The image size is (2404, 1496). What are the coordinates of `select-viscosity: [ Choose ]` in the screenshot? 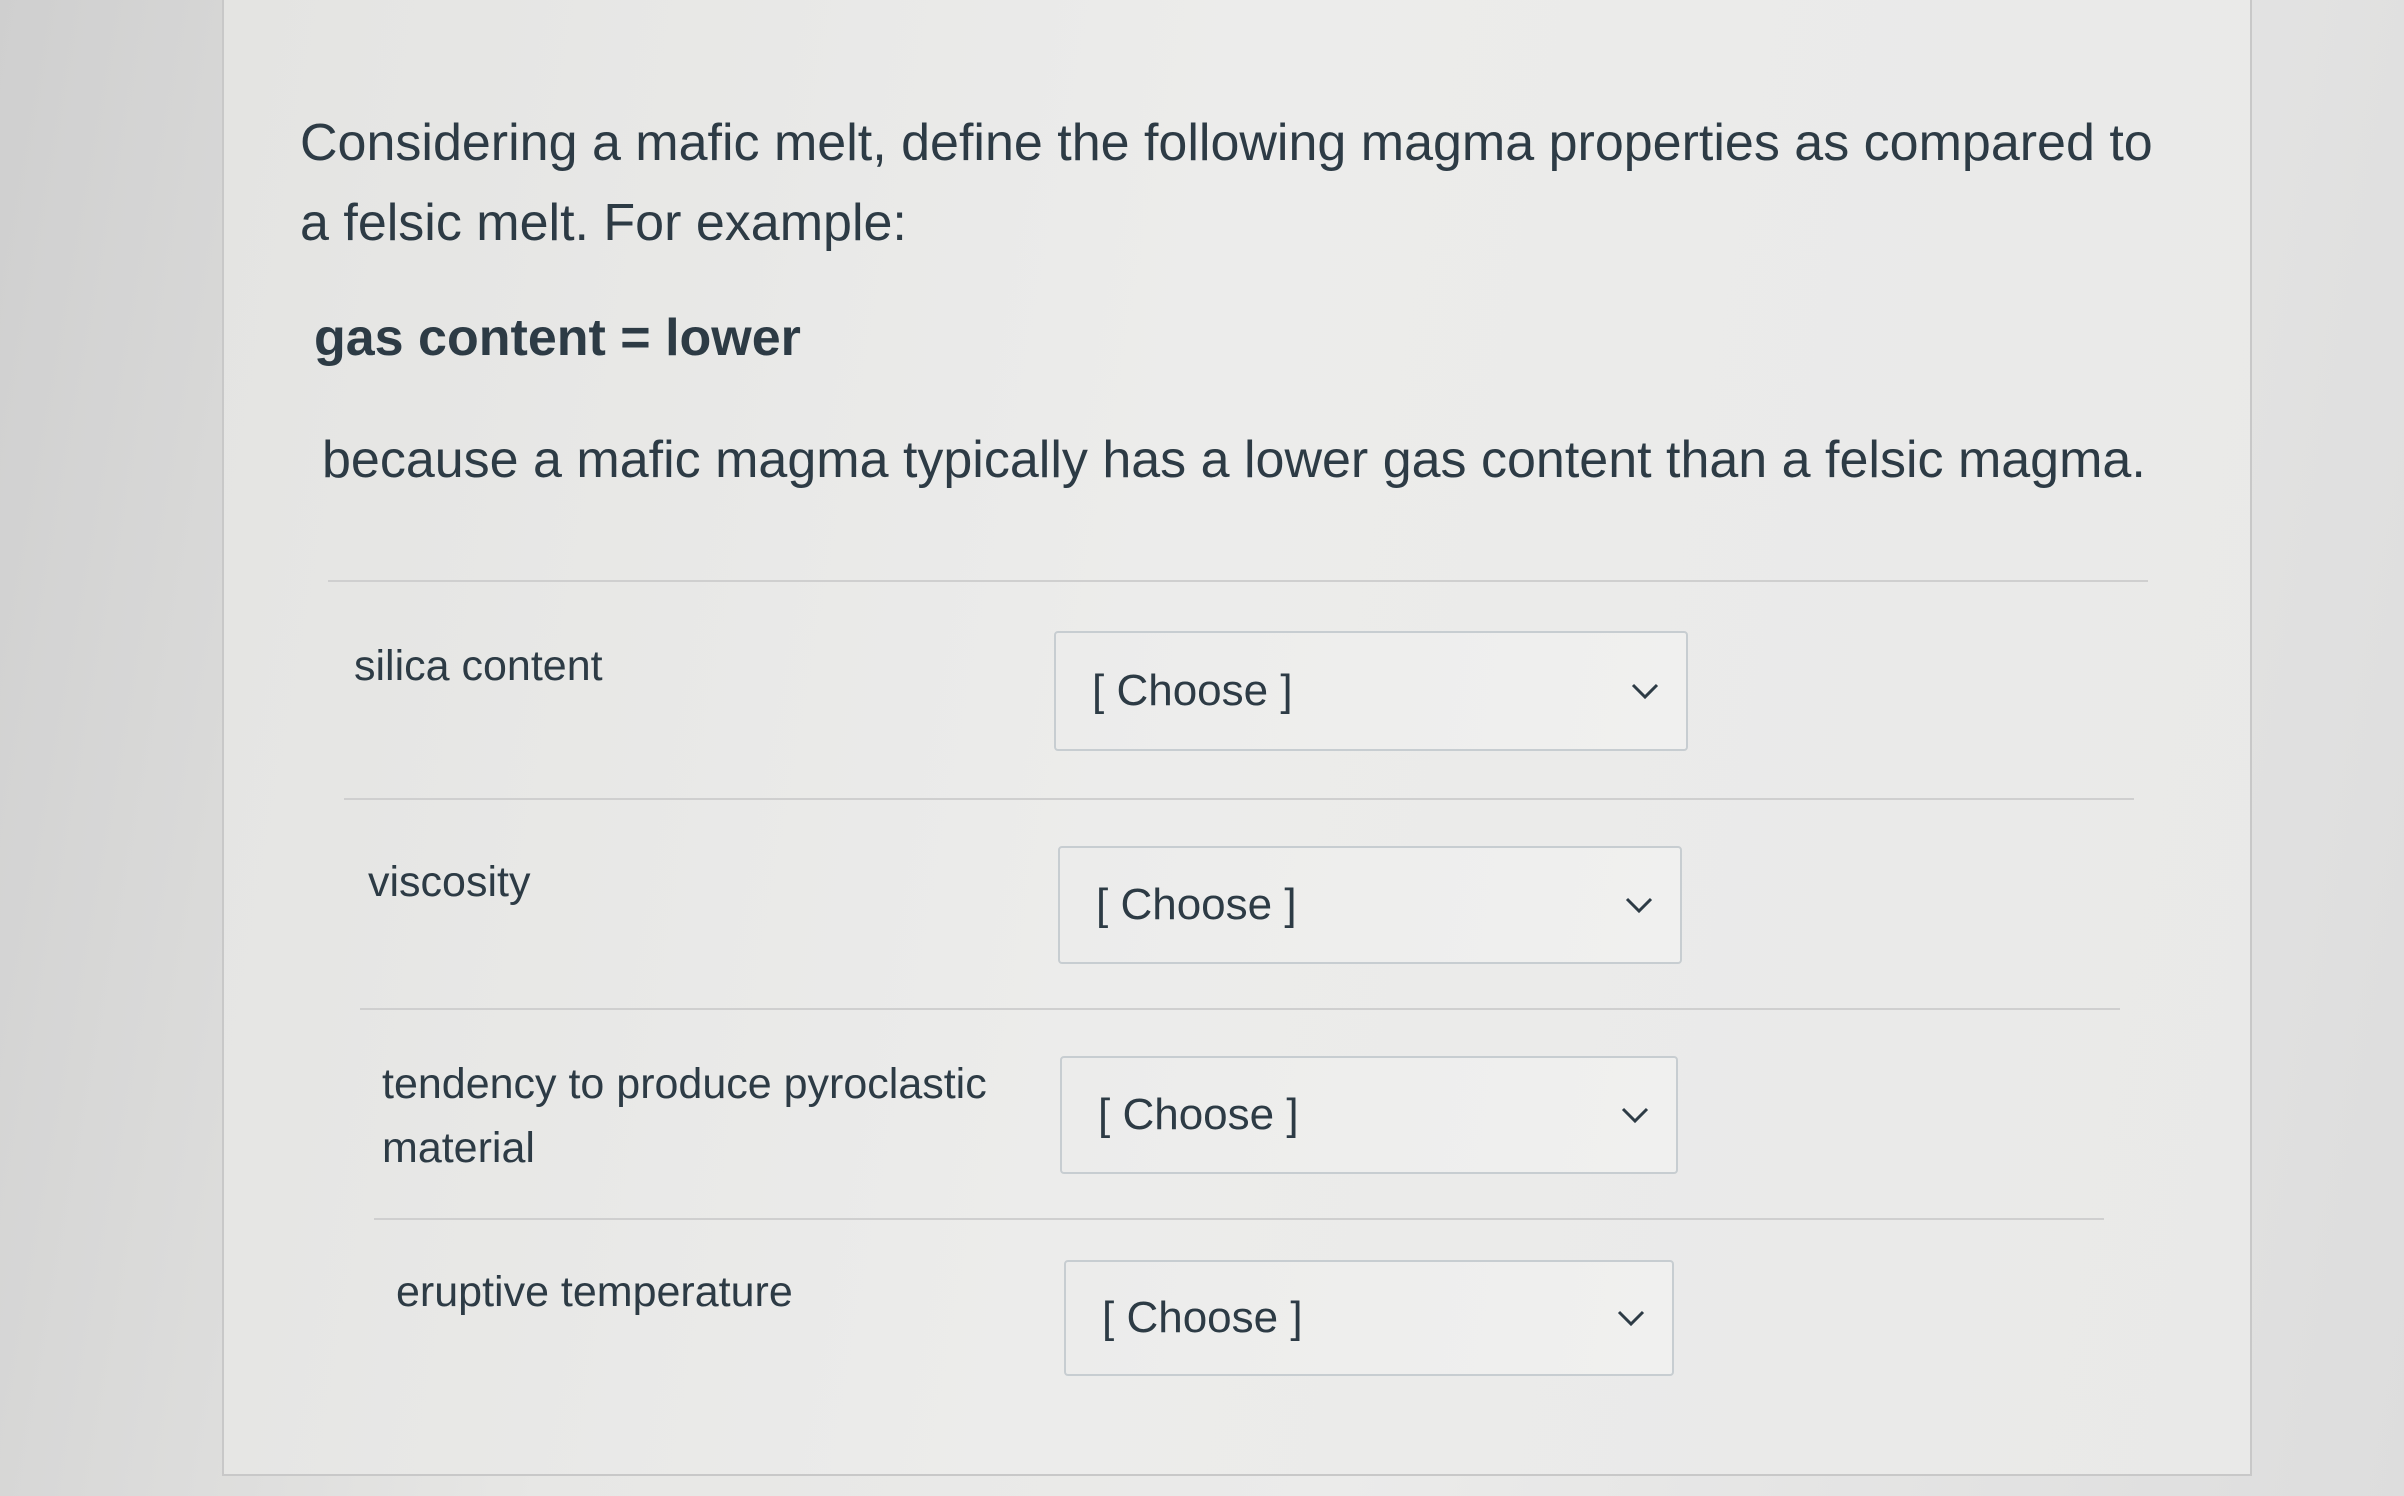 It's located at (1370, 905).